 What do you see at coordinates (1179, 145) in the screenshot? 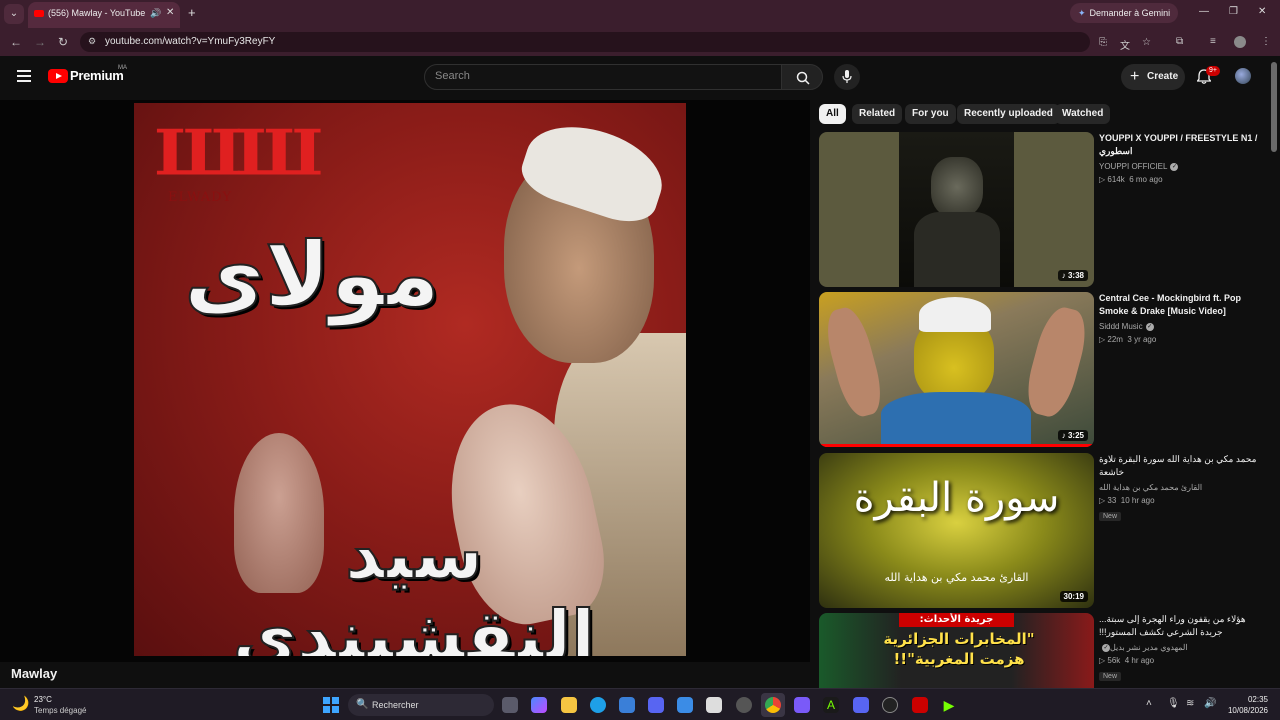
I see `recommendation-title: YOUPPI X YOUPPI / FREESTYLE N1 / اسطوري` at bounding box center [1179, 145].